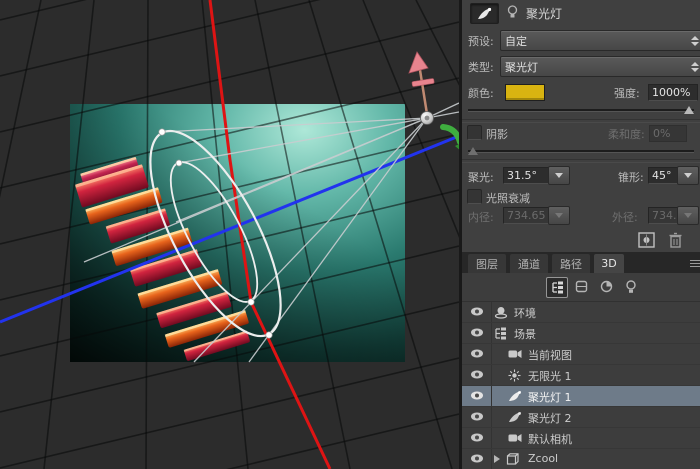 This screenshot has width=700, height=469. I want to click on move-light-to-view-icon, so click(646, 240).